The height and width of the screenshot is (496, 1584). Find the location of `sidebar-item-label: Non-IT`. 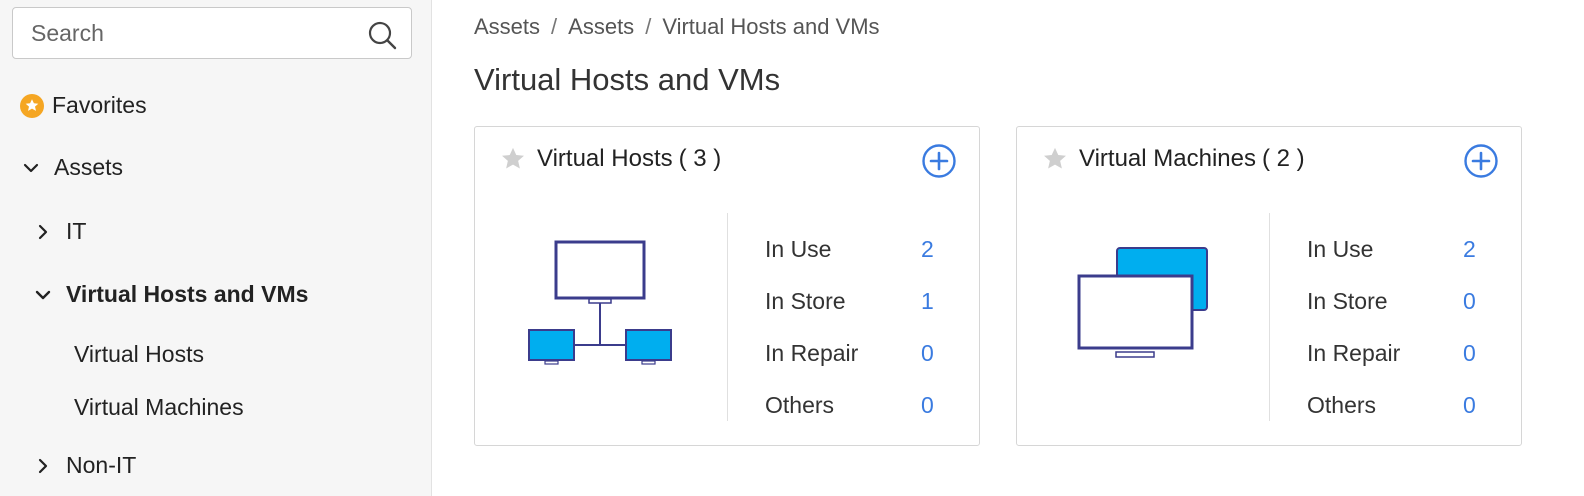

sidebar-item-label: Non-IT is located at coordinates (101, 465).